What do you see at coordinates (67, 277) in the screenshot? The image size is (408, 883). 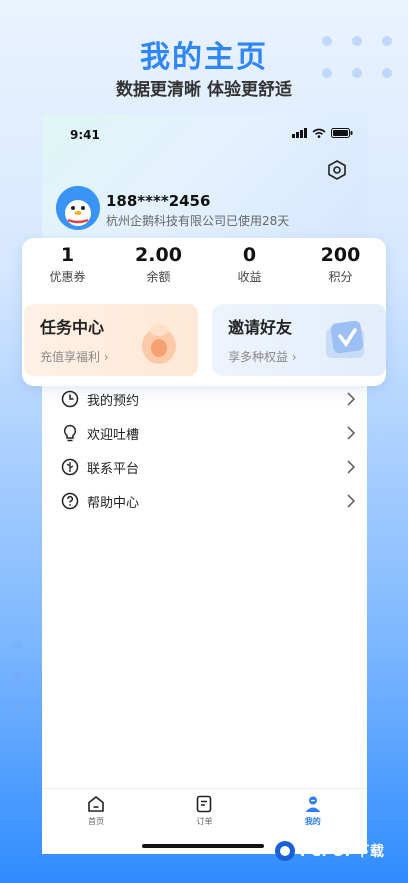 I see `stat-label: 优惠券` at bounding box center [67, 277].